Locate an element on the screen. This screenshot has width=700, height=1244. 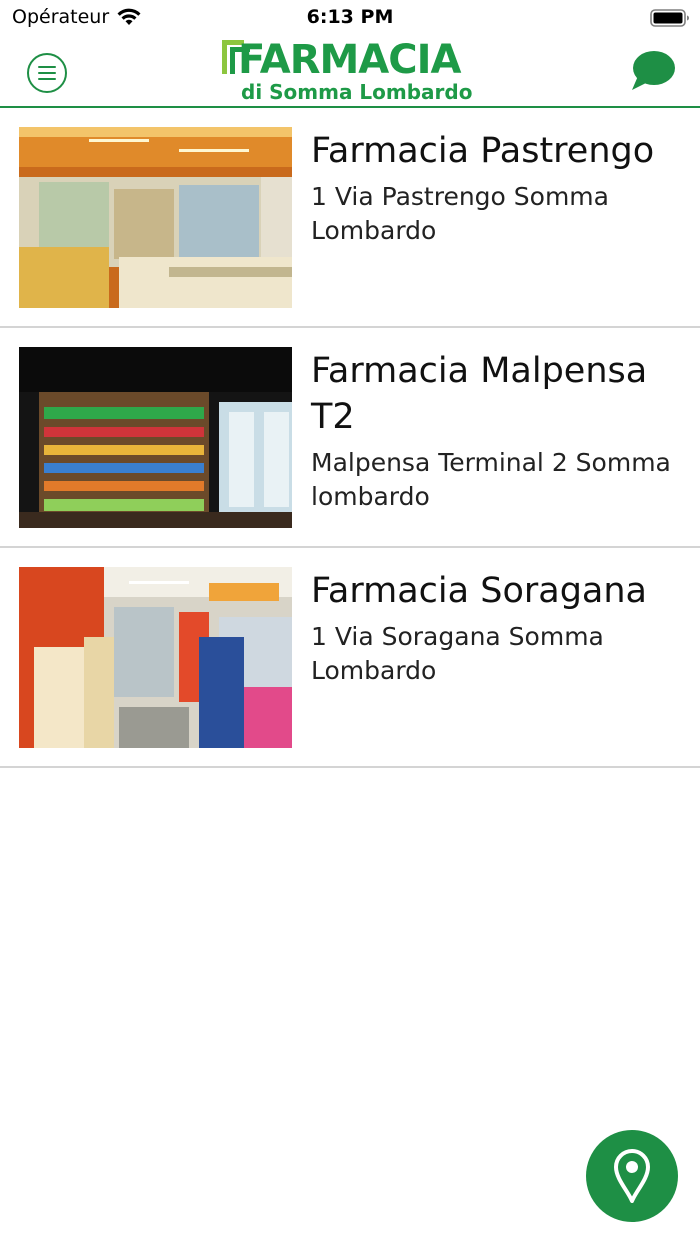
nav-bar: FARMACIA di Somma Lombardo is located at coordinates (350, 72).